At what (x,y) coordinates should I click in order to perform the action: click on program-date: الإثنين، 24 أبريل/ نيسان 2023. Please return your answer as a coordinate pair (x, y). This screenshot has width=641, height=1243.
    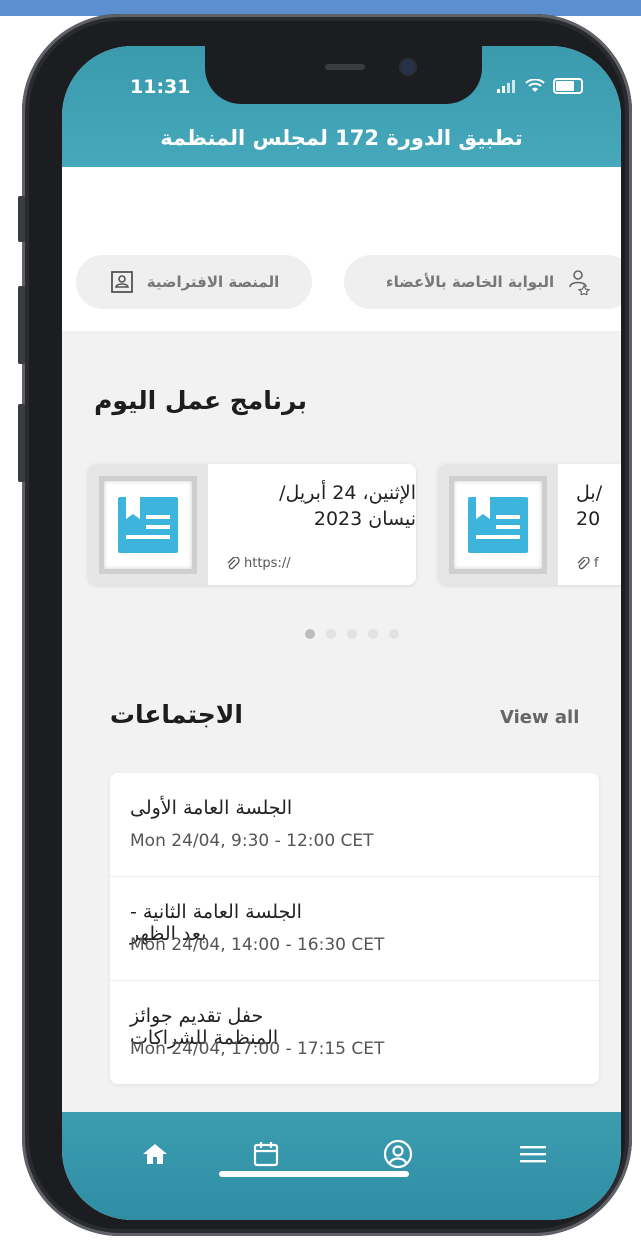
    Looking at the image, I should click on (347, 506).